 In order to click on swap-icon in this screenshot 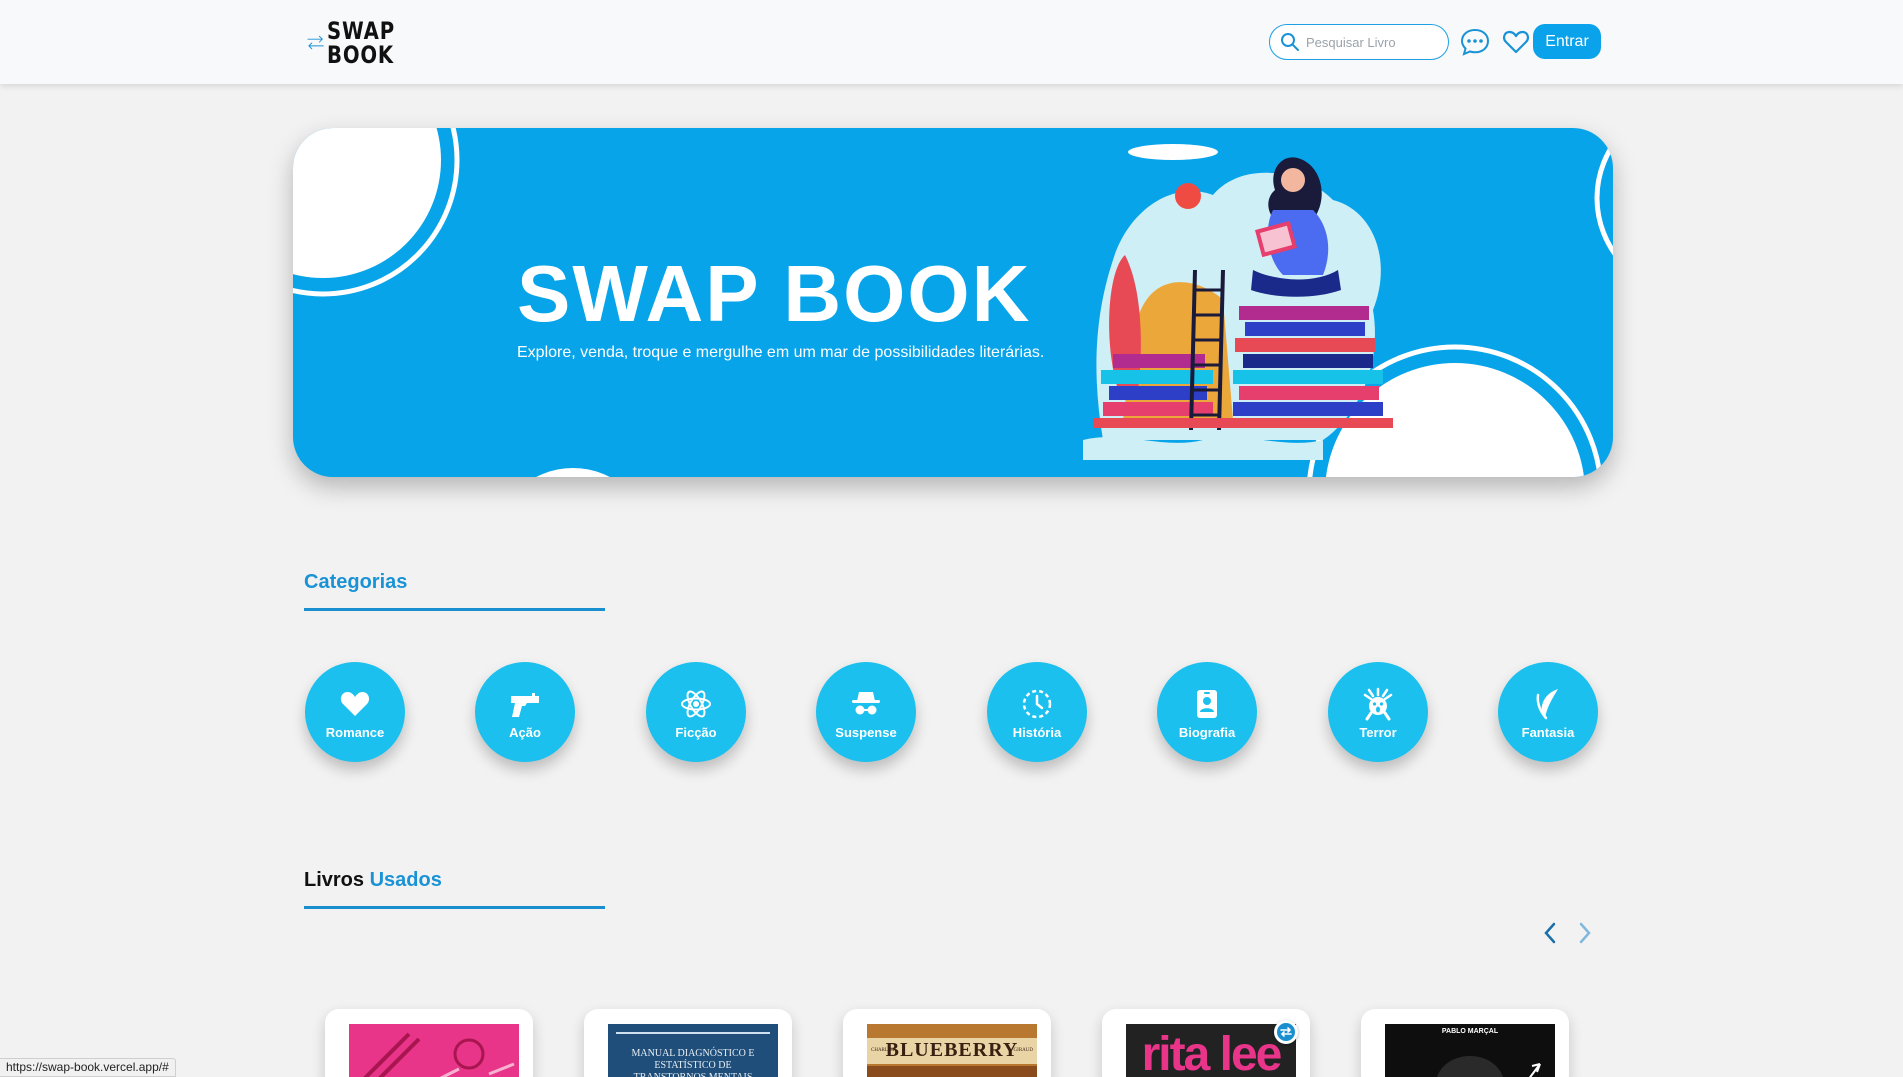, I will do `click(1286, 1032)`.